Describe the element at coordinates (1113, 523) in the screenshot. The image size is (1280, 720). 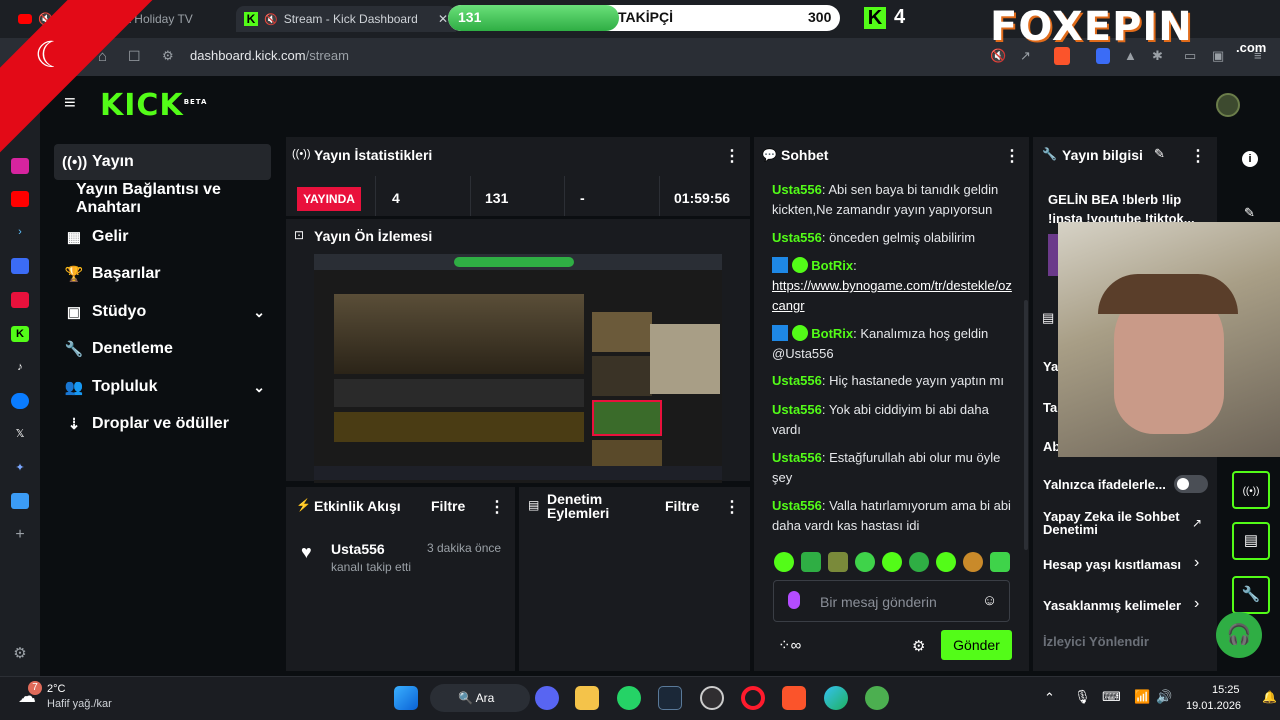
I see `ai-moderation-label: Yapay Zeka ile Sohbet Denetimi` at that location.